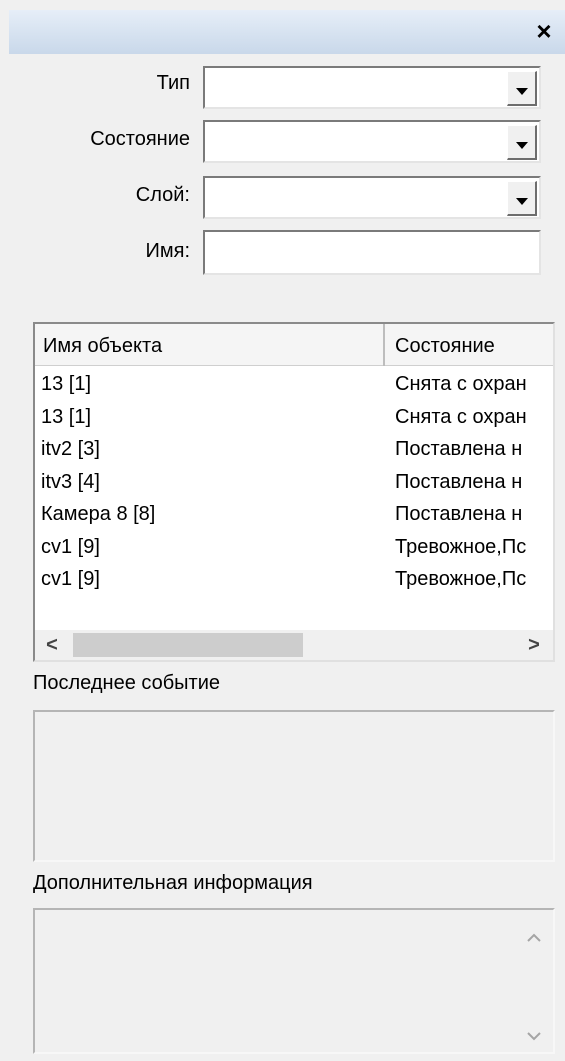 This screenshot has height=1061, width=565. Describe the element at coordinates (294, 786) in the screenshot. I see `last-event-box` at that location.